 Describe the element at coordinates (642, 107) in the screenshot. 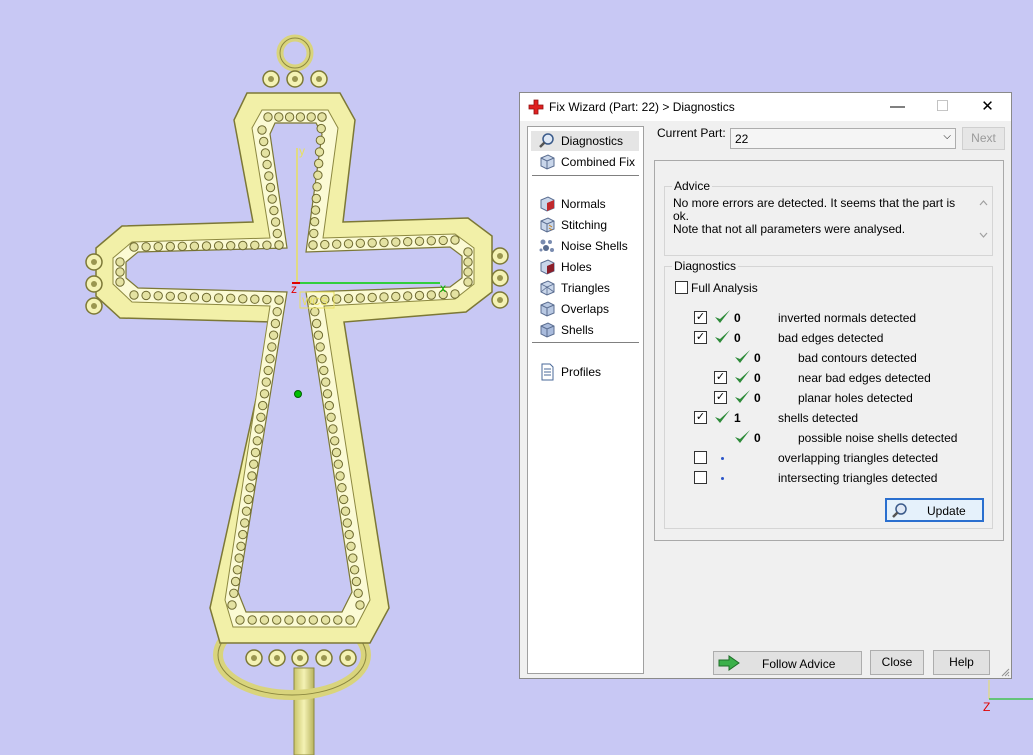

I see `window-title: Fix Wizard (Part: 22) > Diagnostics` at that location.